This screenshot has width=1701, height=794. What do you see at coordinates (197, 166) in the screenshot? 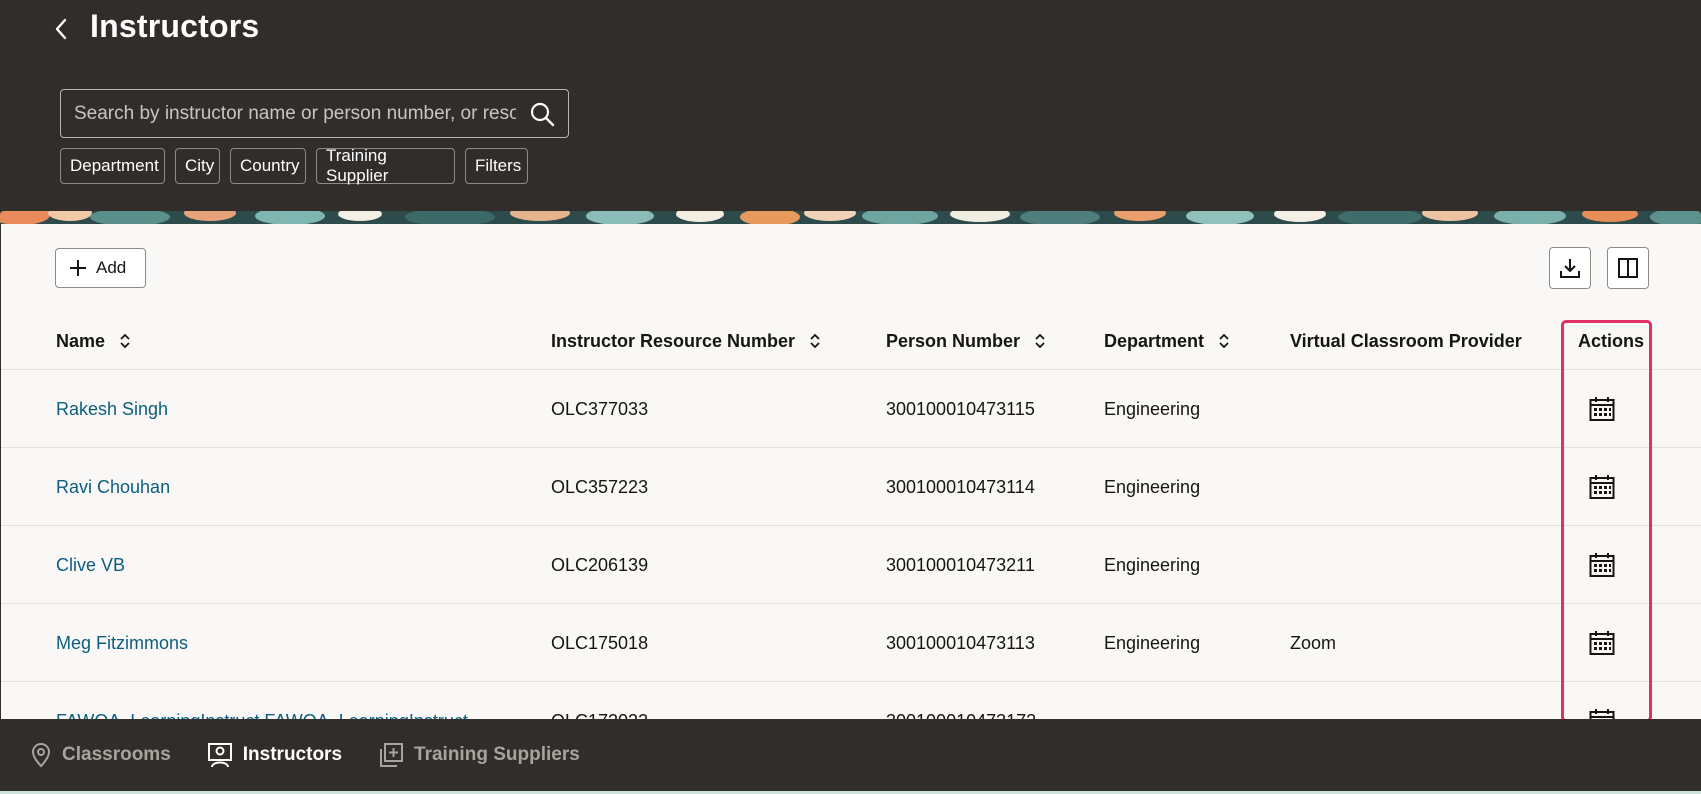
I see `filter-chip-city: City` at bounding box center [197, 166].